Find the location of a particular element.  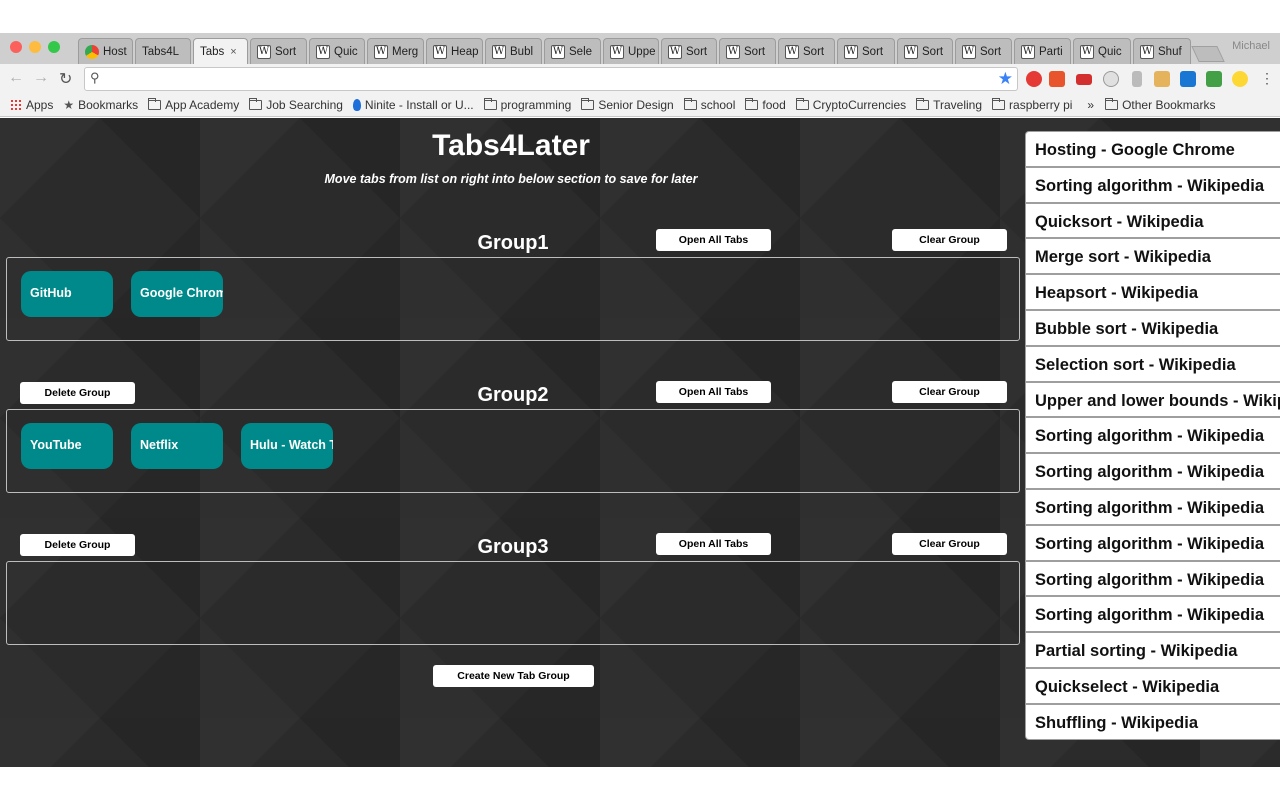

browser-tab: W Parti is located at coordinates (1042, 51).